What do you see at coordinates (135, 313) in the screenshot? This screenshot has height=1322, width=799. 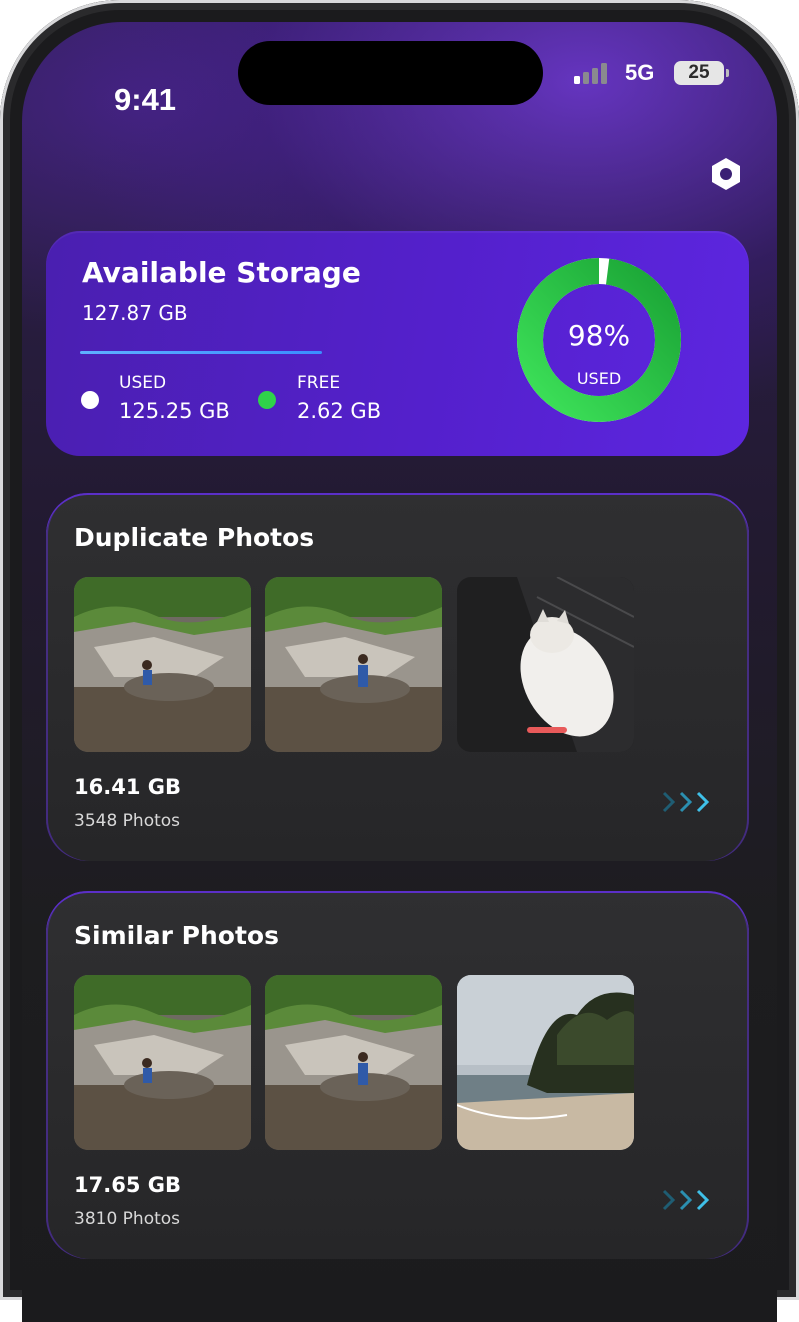 I see `storage-total: 127.87 GB` at bounding box center [135, 313].